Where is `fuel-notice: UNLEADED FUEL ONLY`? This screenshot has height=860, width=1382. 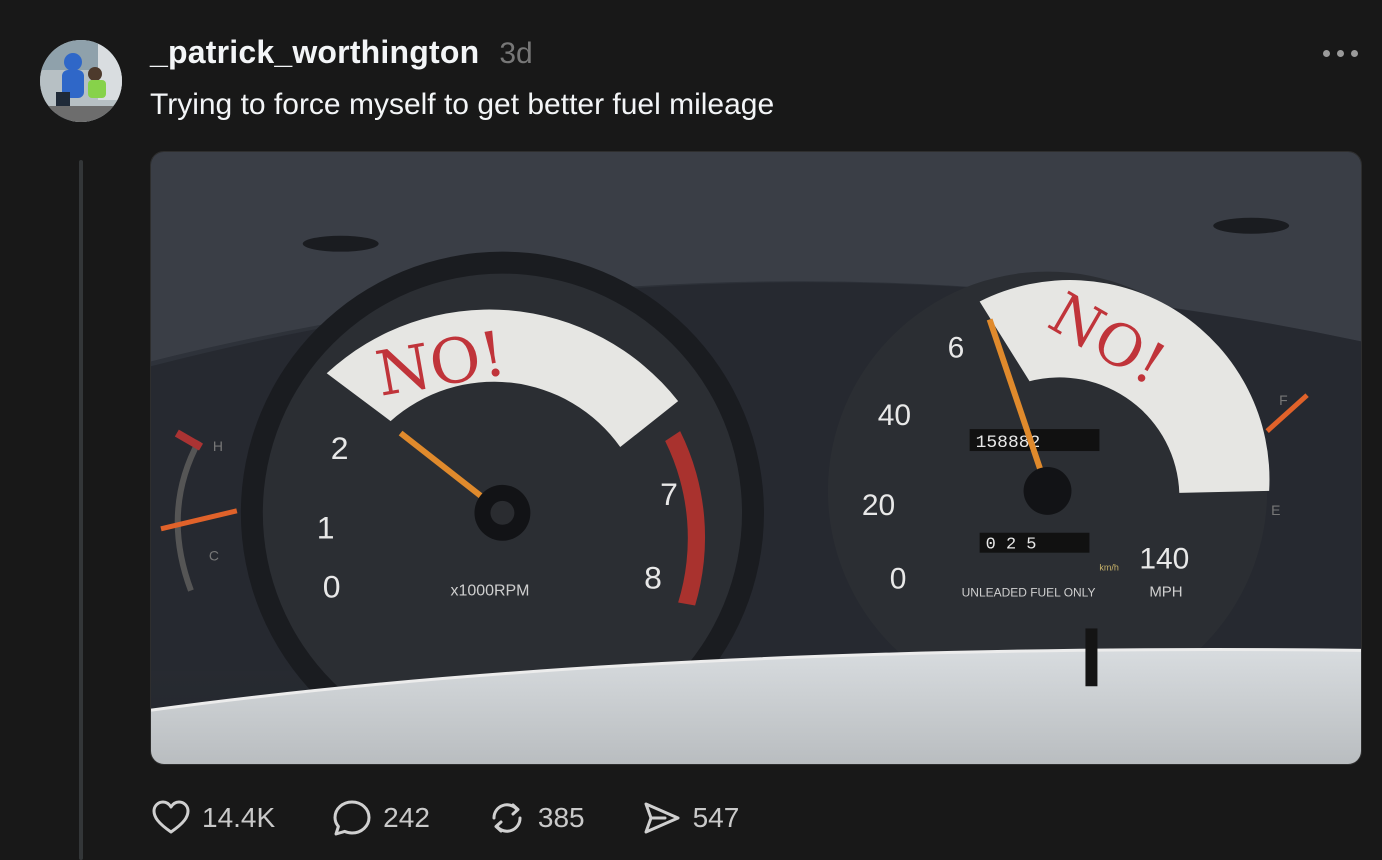
fuel-notice: UNLEADED FUEL ONLY is located at coordinates (1029, 593).